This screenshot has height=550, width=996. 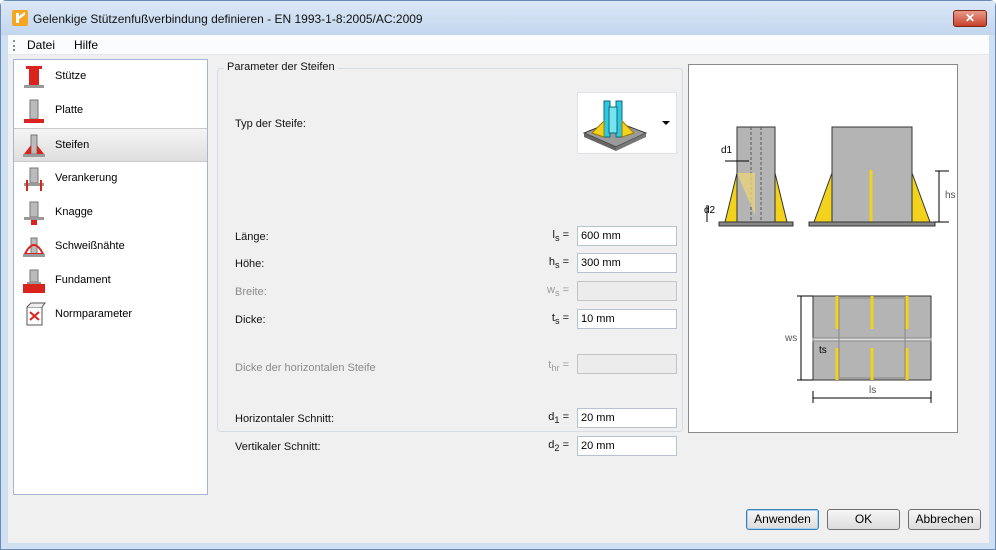 I want to click on group-title: Parameter der Steifen, so click(x=281, y=67).